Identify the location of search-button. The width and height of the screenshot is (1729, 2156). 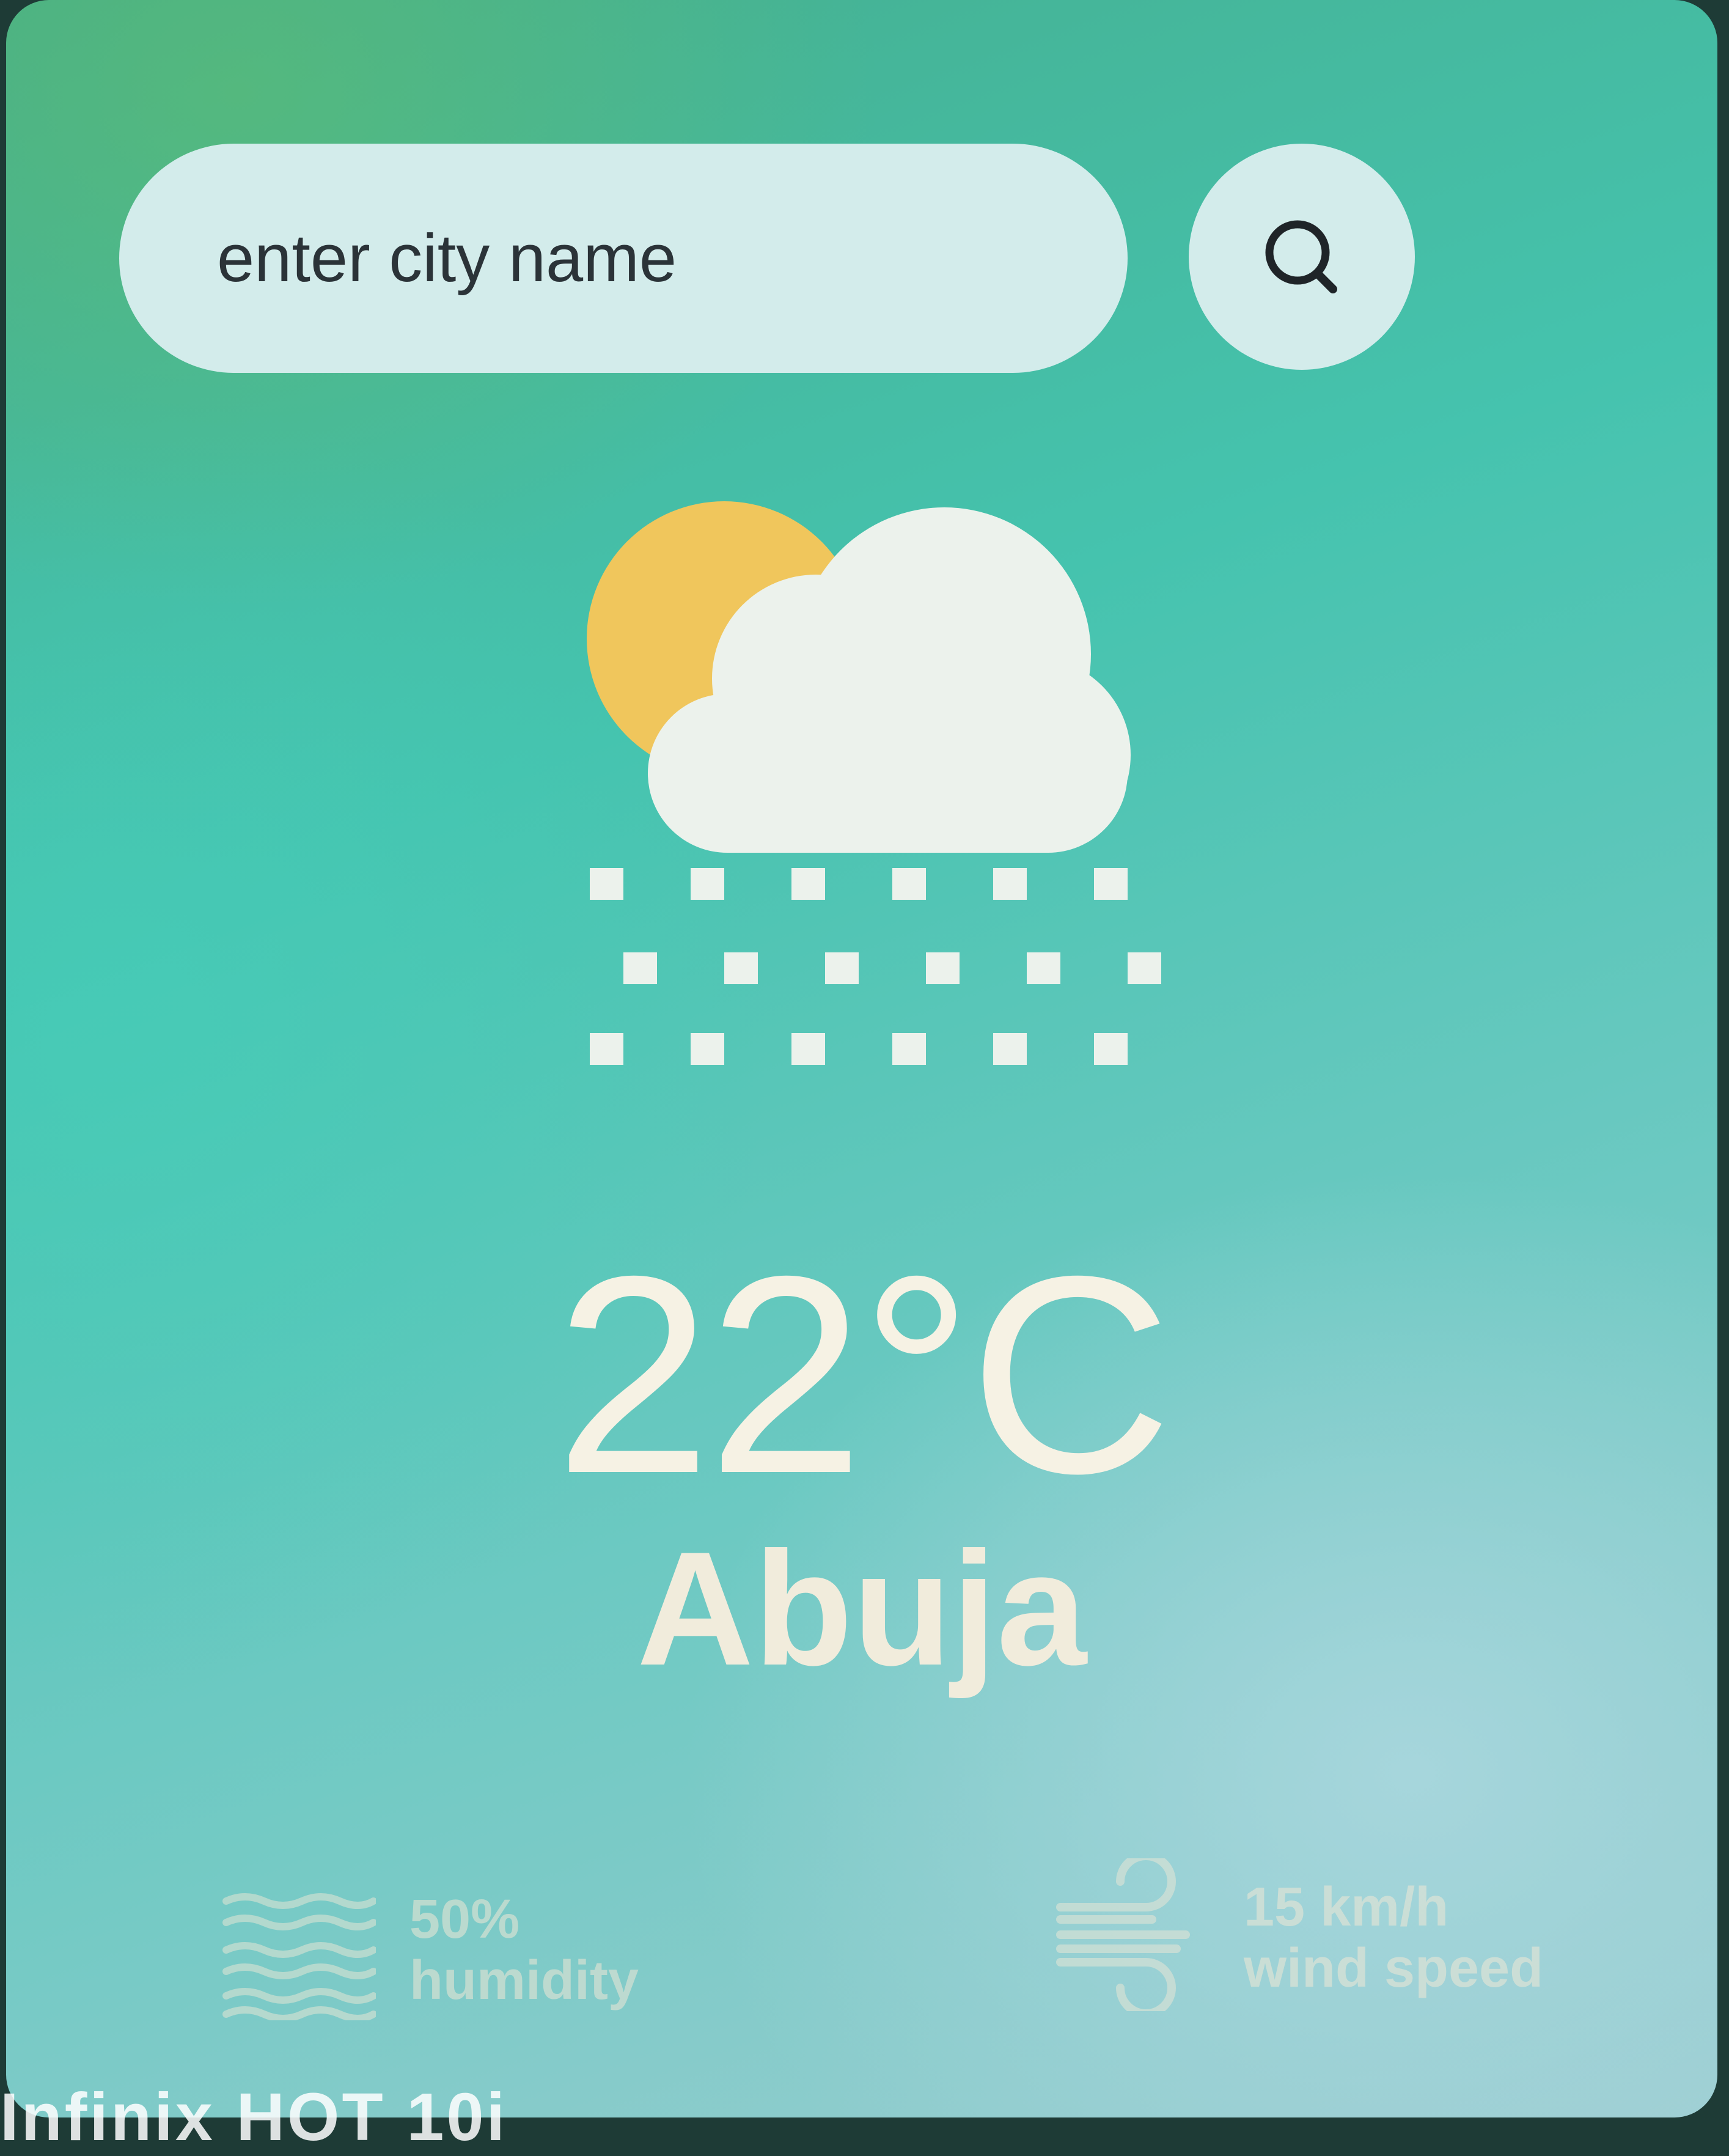
(1302, 257).